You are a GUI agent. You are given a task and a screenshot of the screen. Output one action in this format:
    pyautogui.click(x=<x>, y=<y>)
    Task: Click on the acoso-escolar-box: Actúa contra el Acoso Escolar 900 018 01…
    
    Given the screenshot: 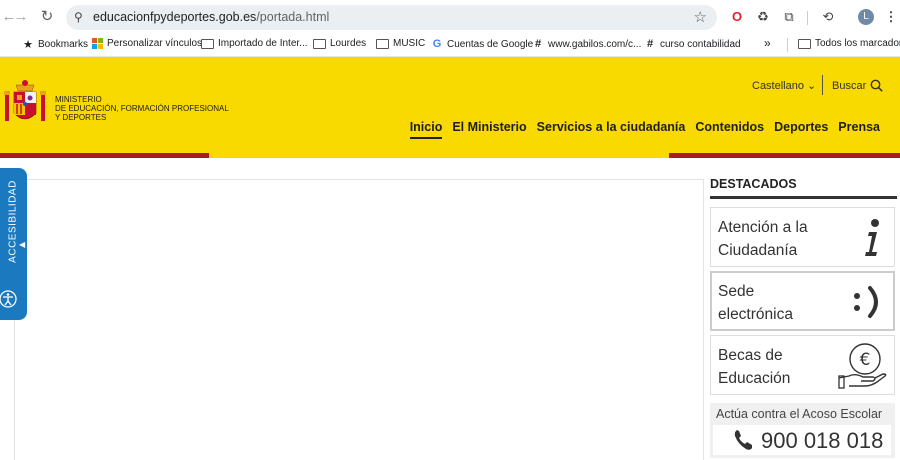 What is the action you would take?
    pyautogui.click(x=802, y=430)
    